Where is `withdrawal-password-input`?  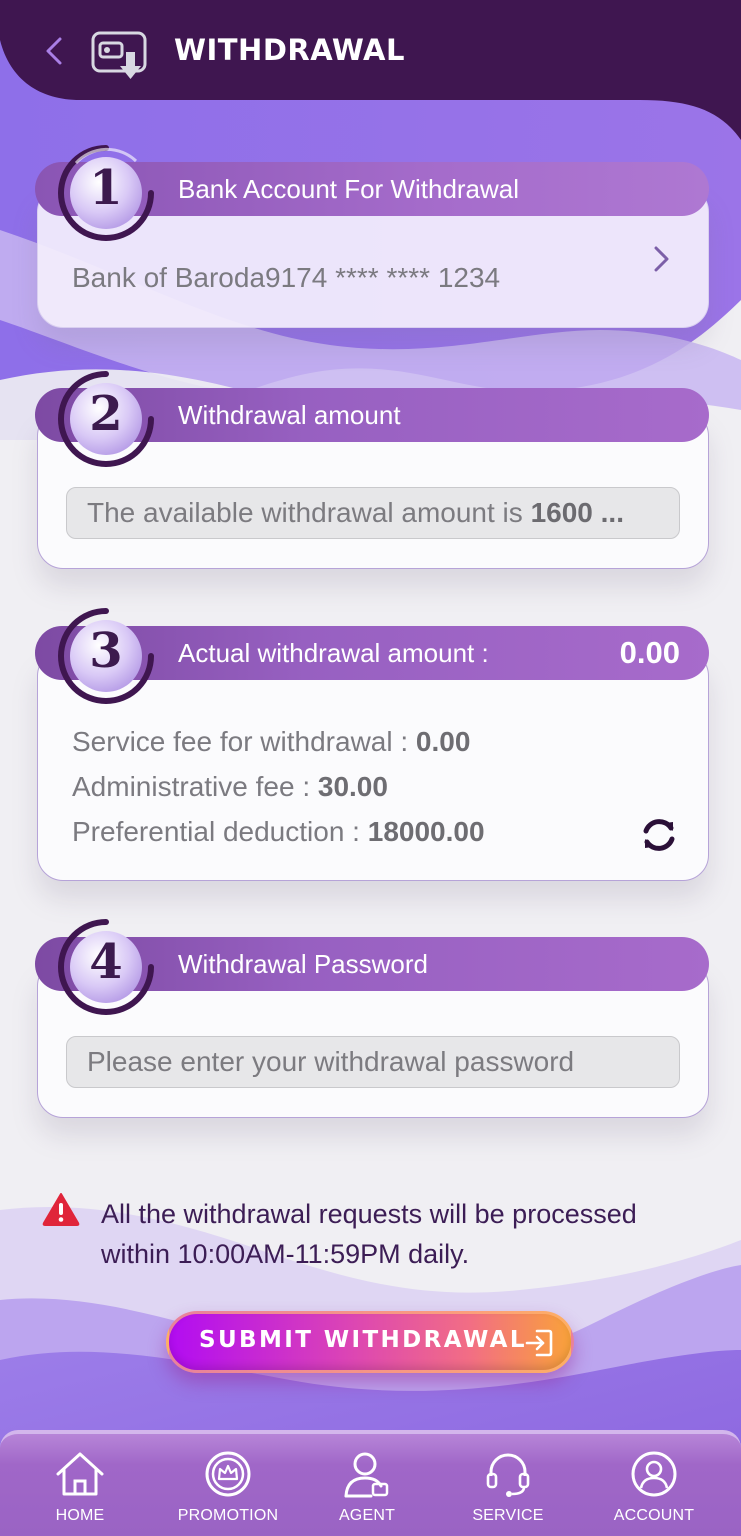
withdrawal-password-input is located at coordinates (373, 1062).